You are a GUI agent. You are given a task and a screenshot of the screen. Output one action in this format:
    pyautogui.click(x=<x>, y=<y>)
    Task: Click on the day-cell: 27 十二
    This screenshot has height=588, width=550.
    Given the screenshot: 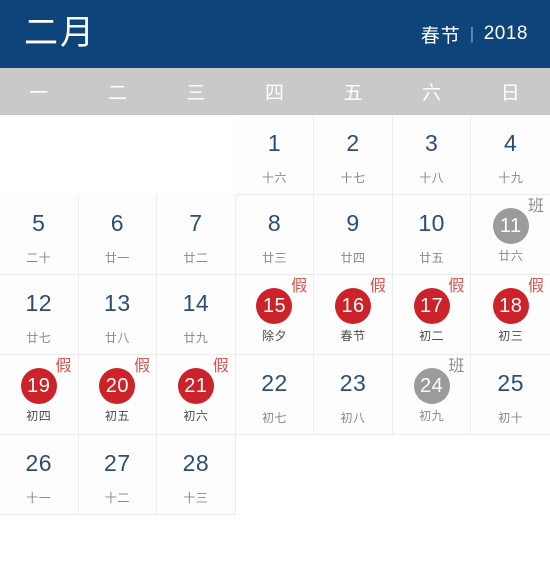 What is the action you would take?
    pyautogui.click(x=118, y=475)
    